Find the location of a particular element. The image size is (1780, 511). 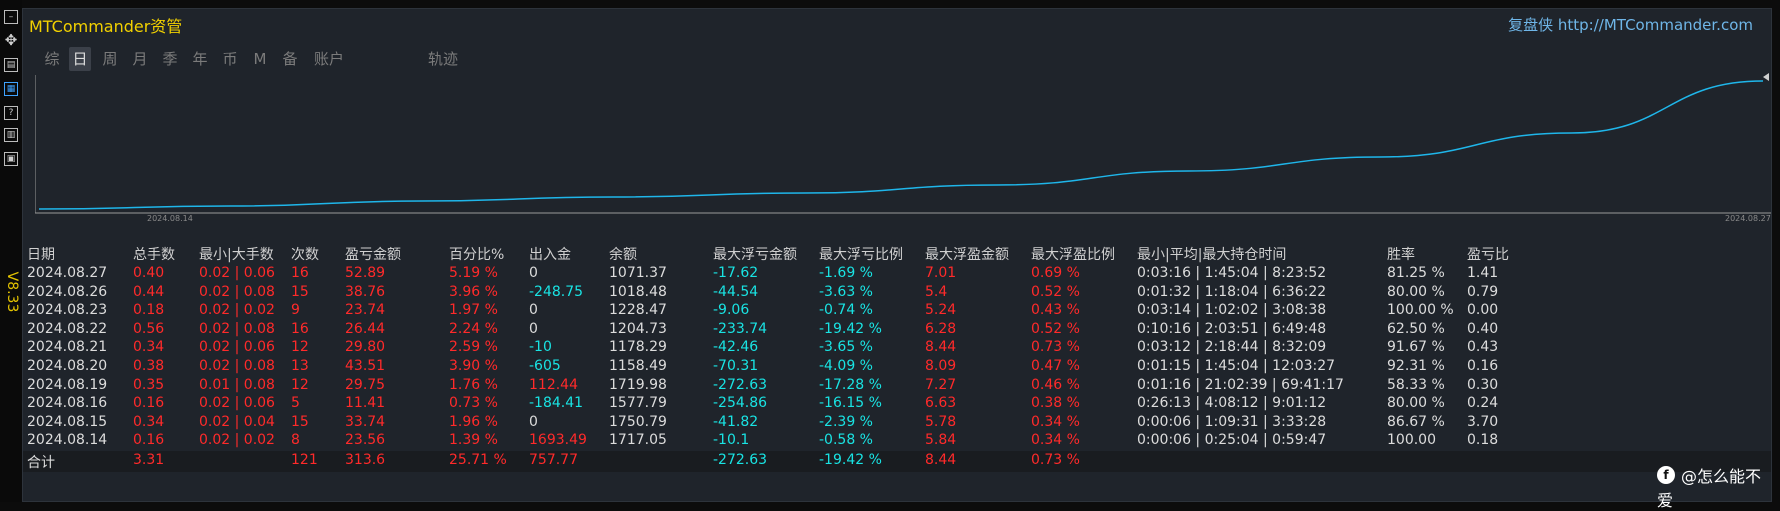

cell-percent: 5.19 % is located at coordinates (473, 273).